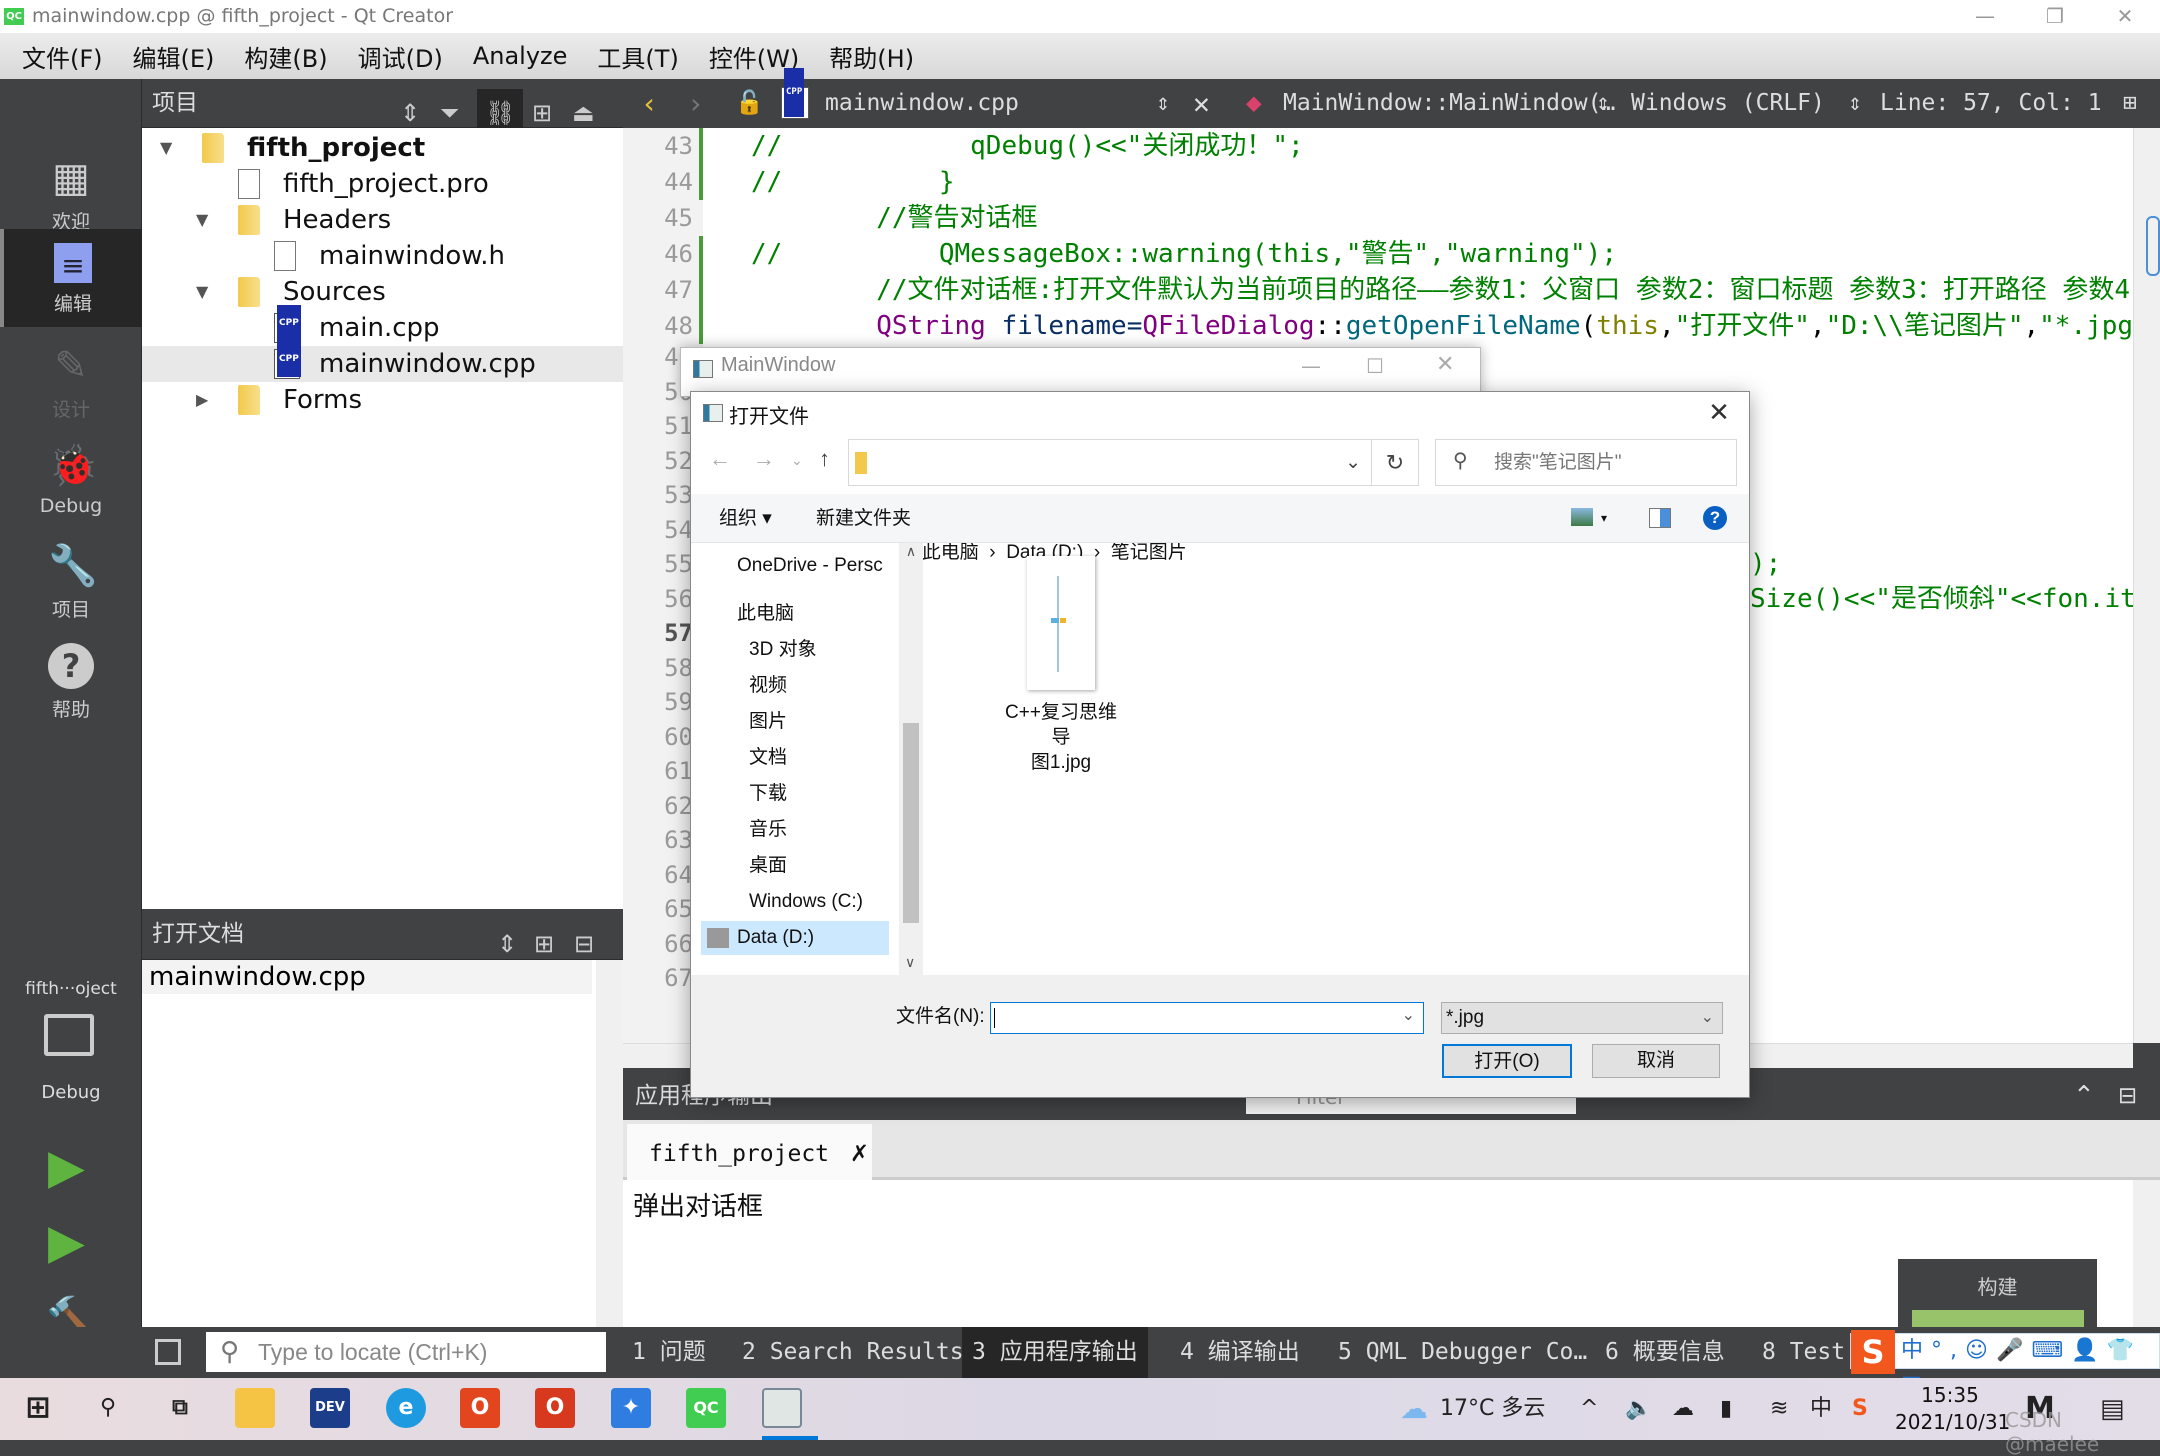 Image resolution: width=2160 pixels, height=1456 pixels. Describe the element at coordinates (1860, 1409) in the screenshot. I see `sogou-tray-icon: S` at that location.